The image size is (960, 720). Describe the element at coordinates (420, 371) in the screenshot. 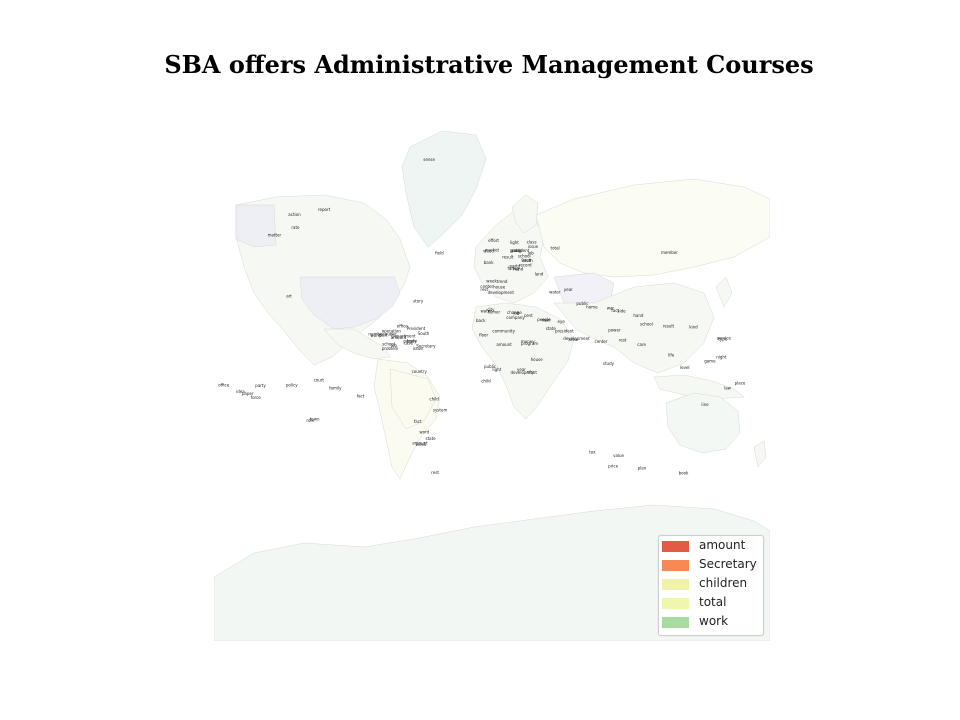

I see `map-word-label: country` at that location.